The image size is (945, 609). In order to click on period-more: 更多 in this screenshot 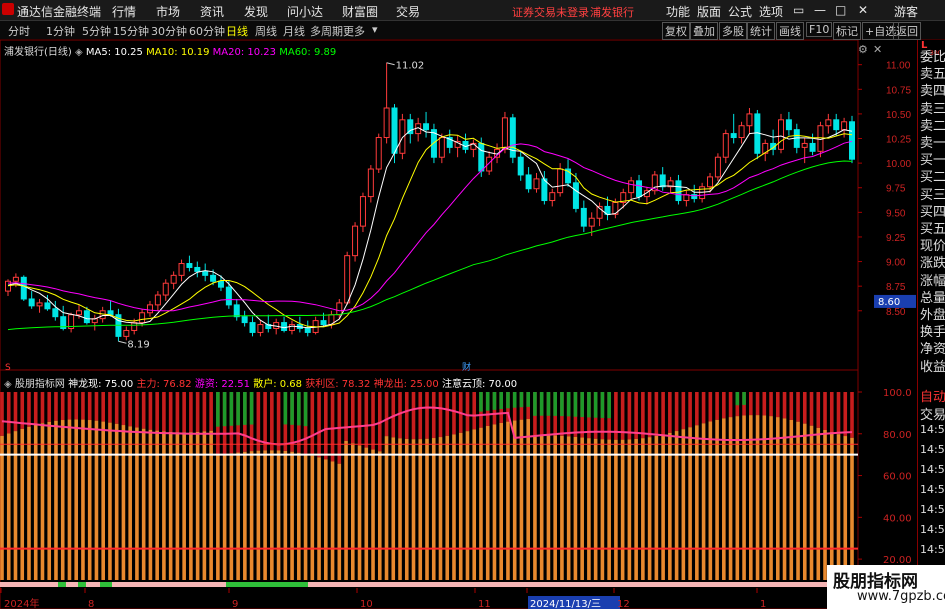, I will do `click(354, 31)`.